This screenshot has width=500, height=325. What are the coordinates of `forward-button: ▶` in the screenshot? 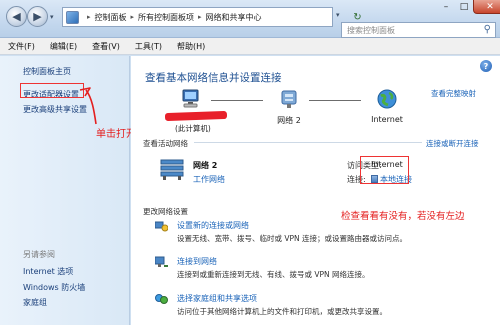 It's located at (37, 16).